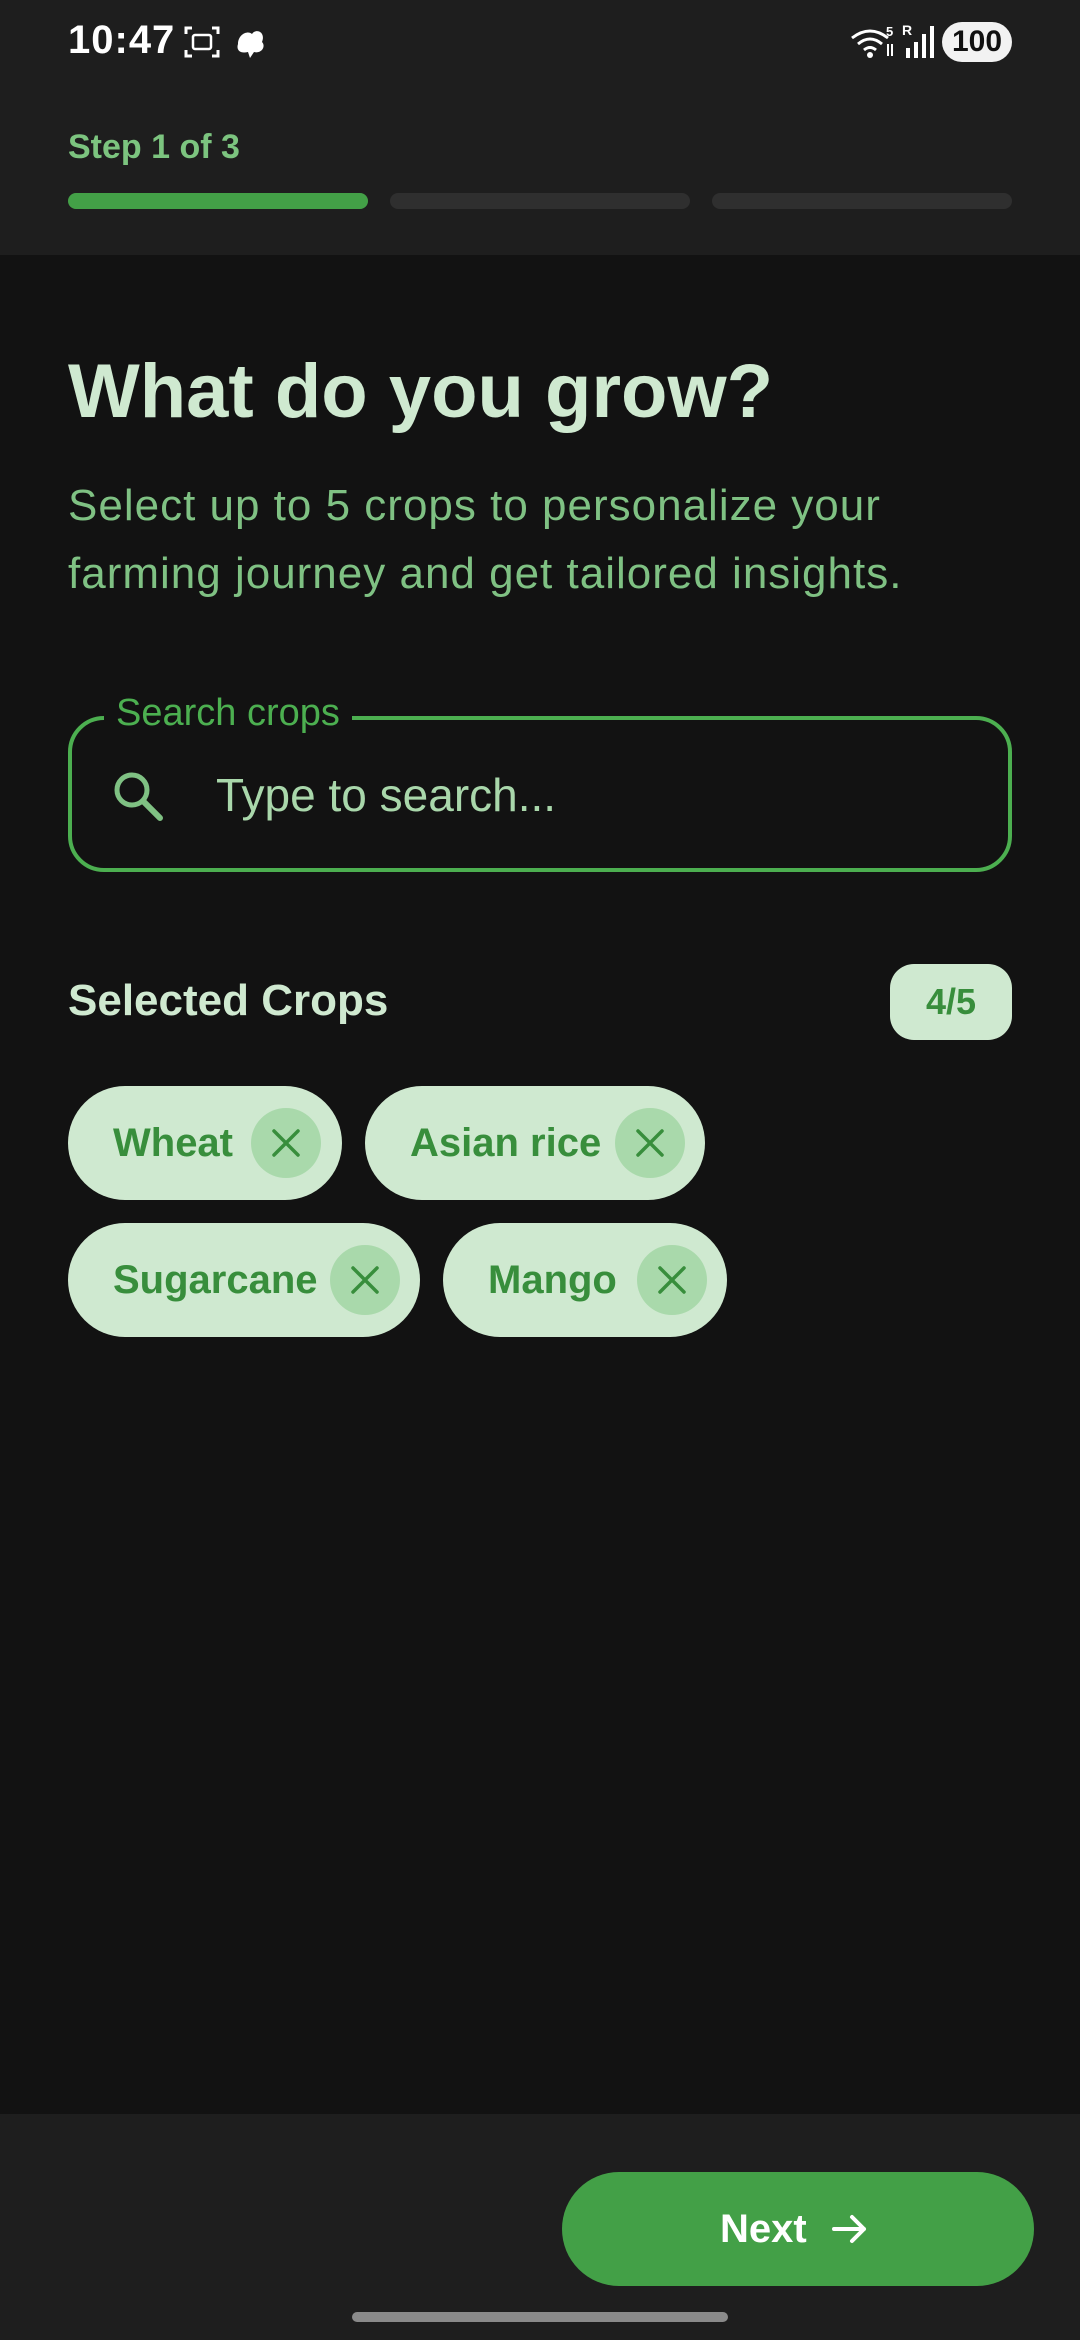 The image size is (1080, 2340). I want to click on bottom-bar: Next, so click(540, 2227).